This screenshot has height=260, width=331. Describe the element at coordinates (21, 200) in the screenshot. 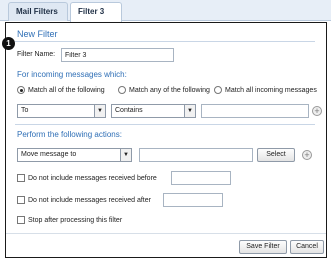

I see `exclude-after-checkbox` at that location.